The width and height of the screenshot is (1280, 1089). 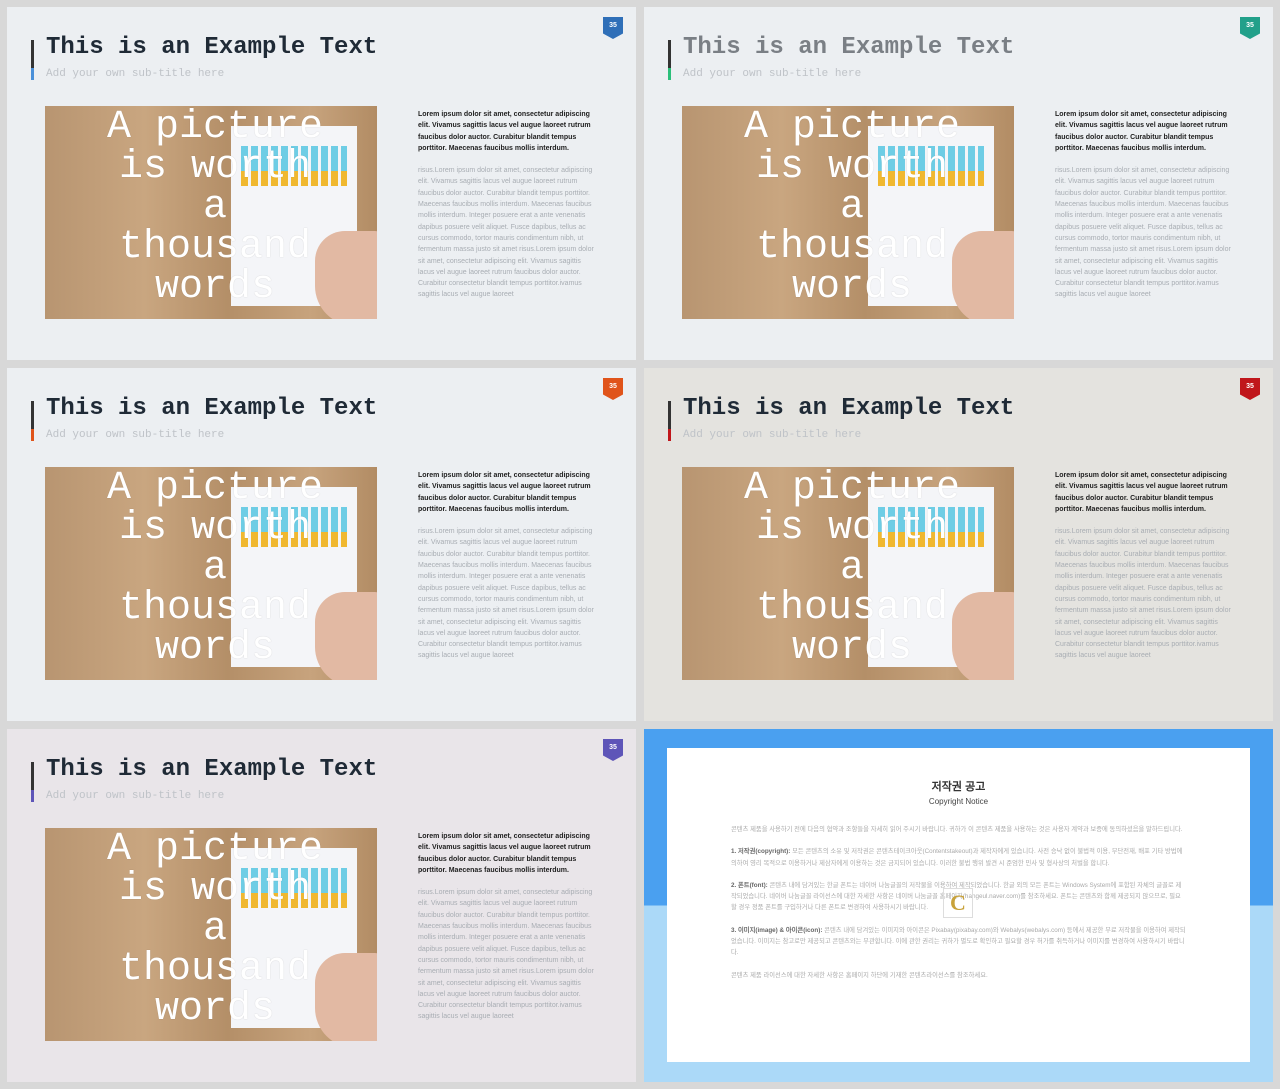 I want to click on copyright-title: 저작권 공고, so click(x=958, y=787).